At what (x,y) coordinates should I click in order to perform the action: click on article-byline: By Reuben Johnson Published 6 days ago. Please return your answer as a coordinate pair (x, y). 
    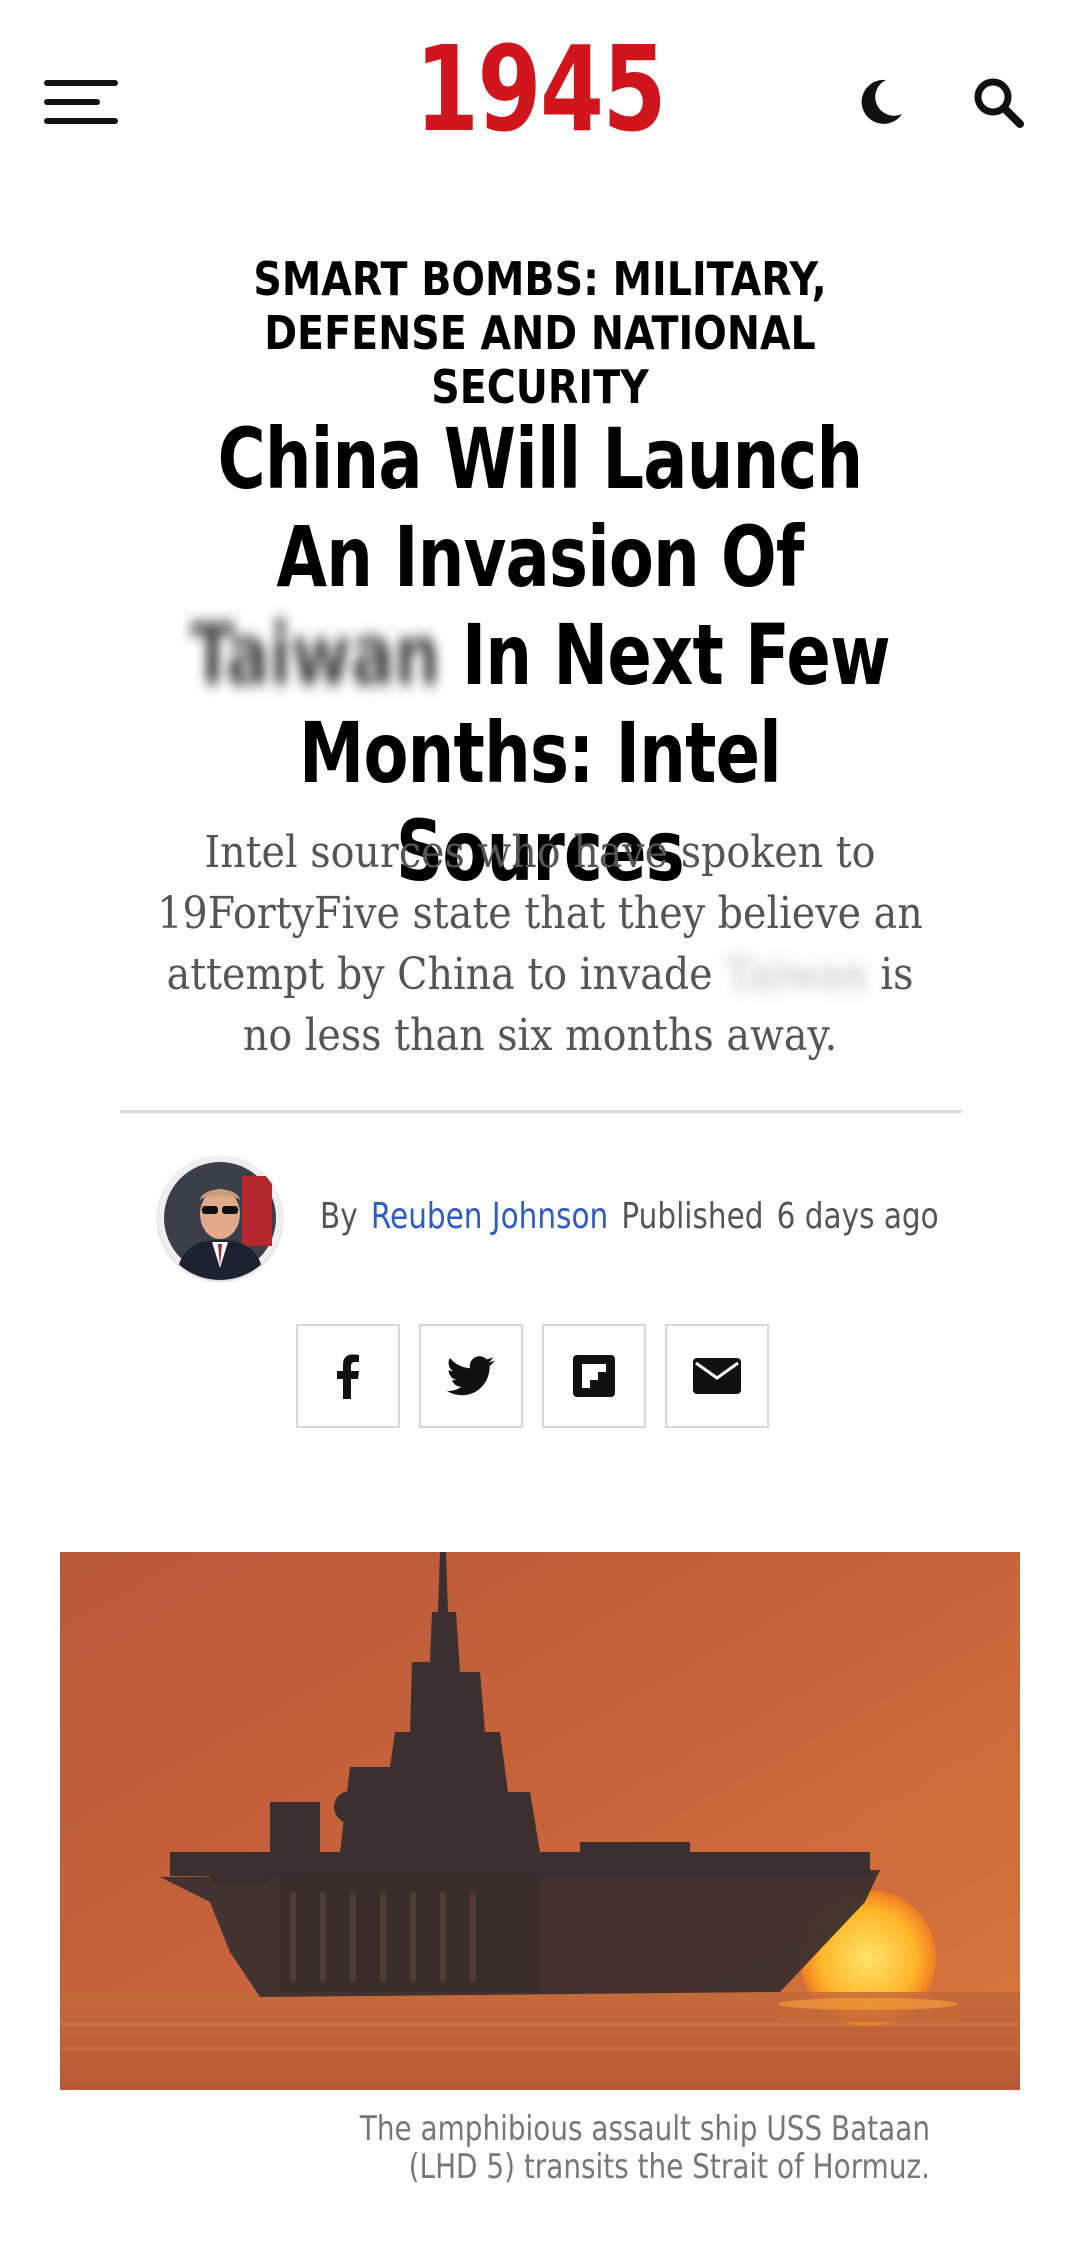
    Looking at the image, I should click on (629, 1217).